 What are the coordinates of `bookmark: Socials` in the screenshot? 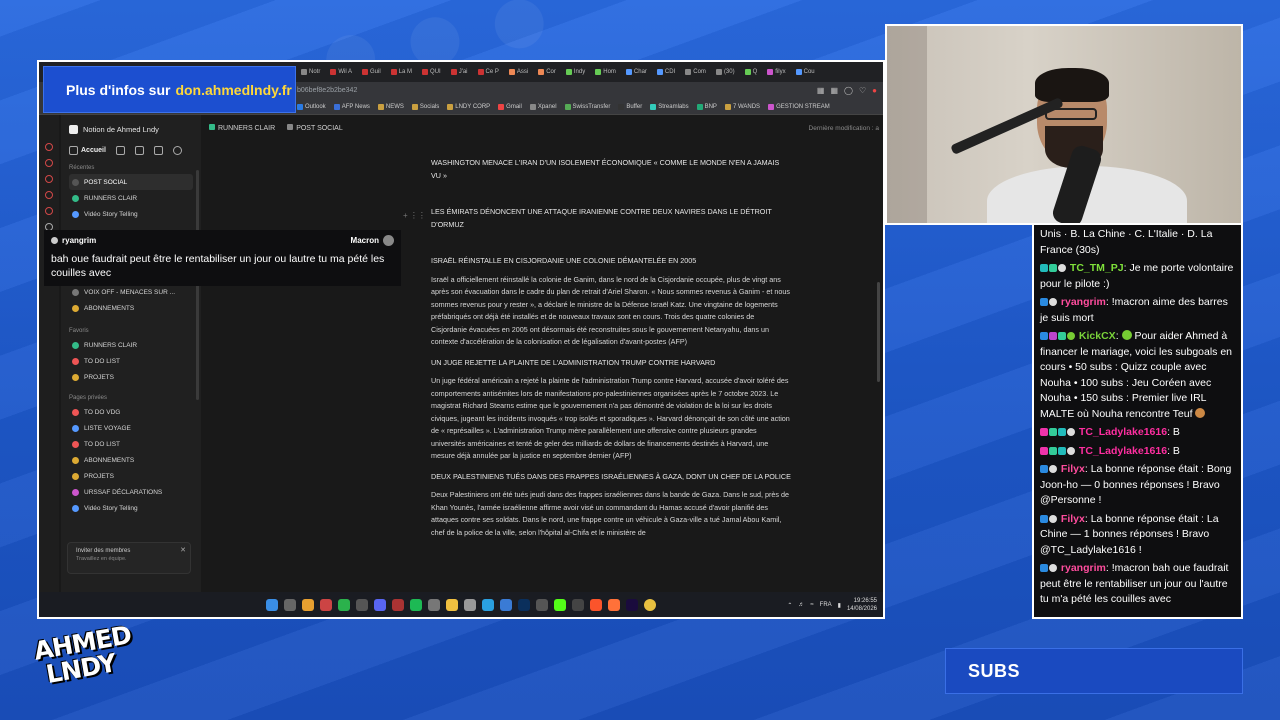 It's located at (425, 106).